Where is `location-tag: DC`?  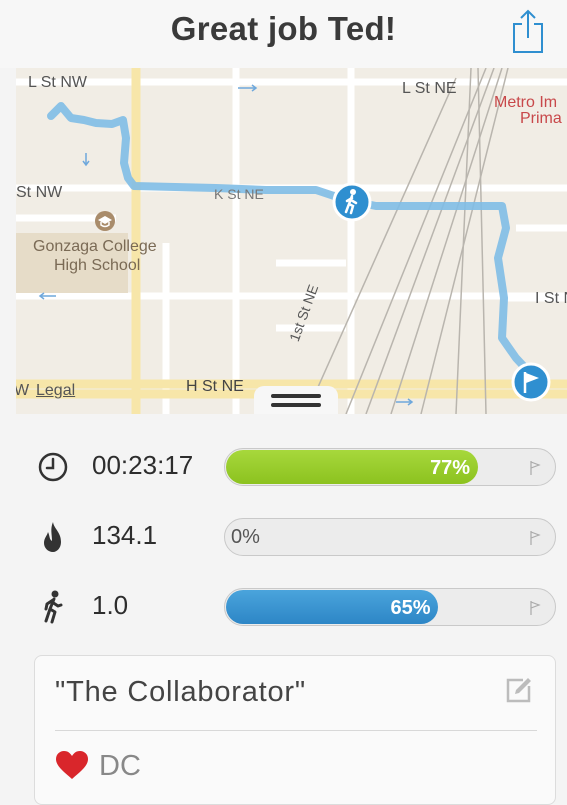
location-tag: DC is located at coordinates (120, 766).